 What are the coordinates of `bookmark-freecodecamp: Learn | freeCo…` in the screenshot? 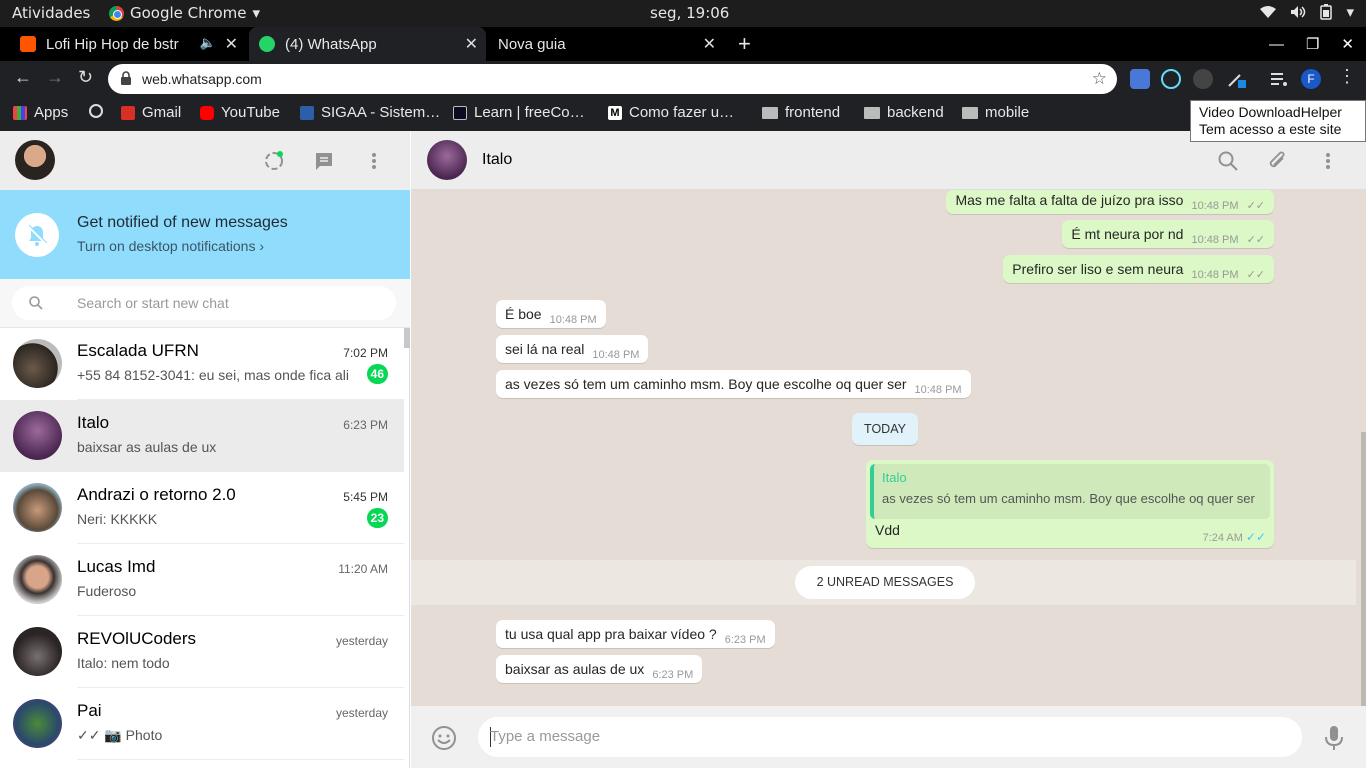 It's located at (519, 112).